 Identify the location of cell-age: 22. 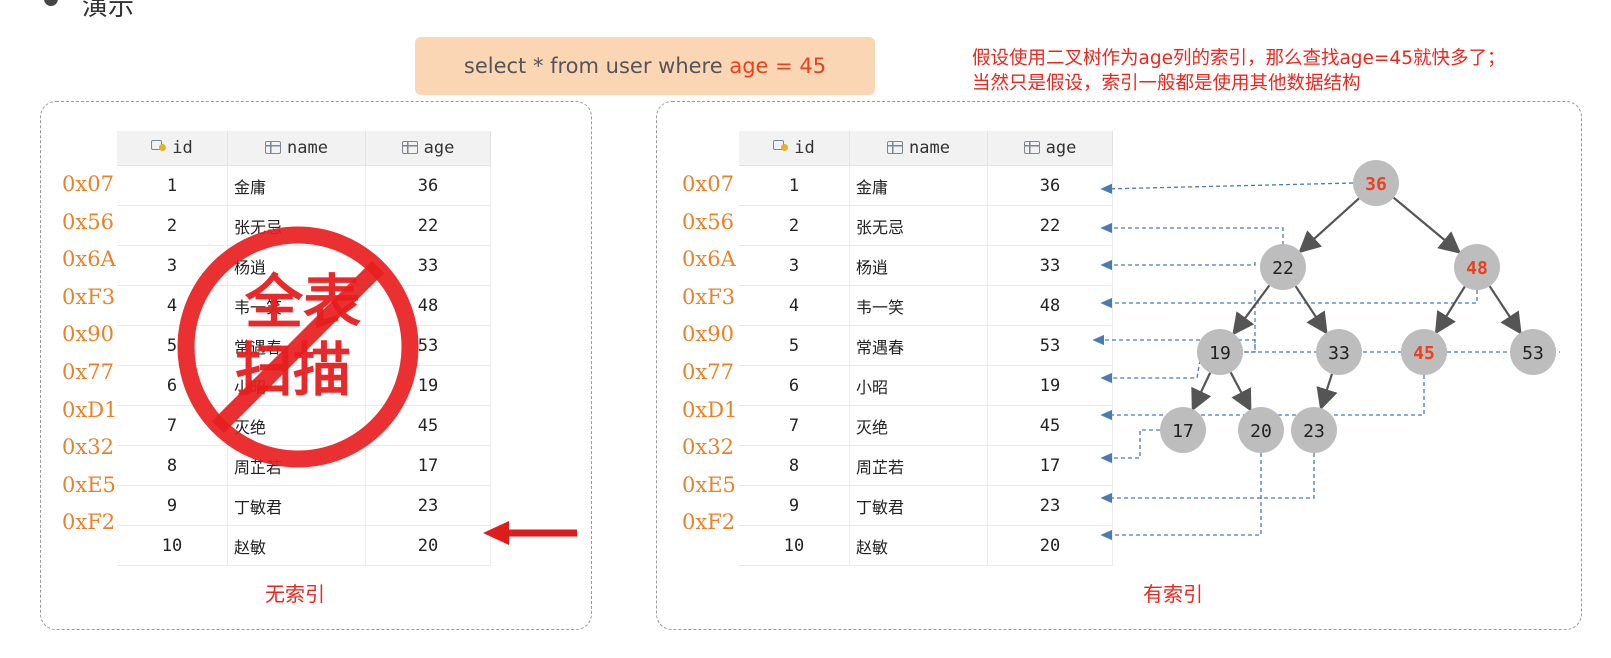
(1050, 225).